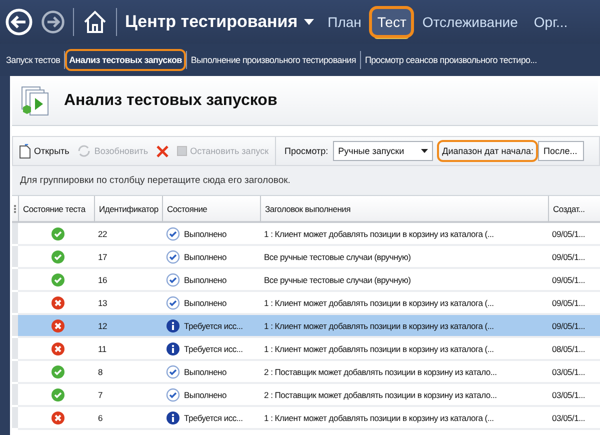 The height and width of the screenshot is (435, 600). Describe the element at coordinates (391, 22) in the screenshot. I see `nav-tab: Тест` at that location.